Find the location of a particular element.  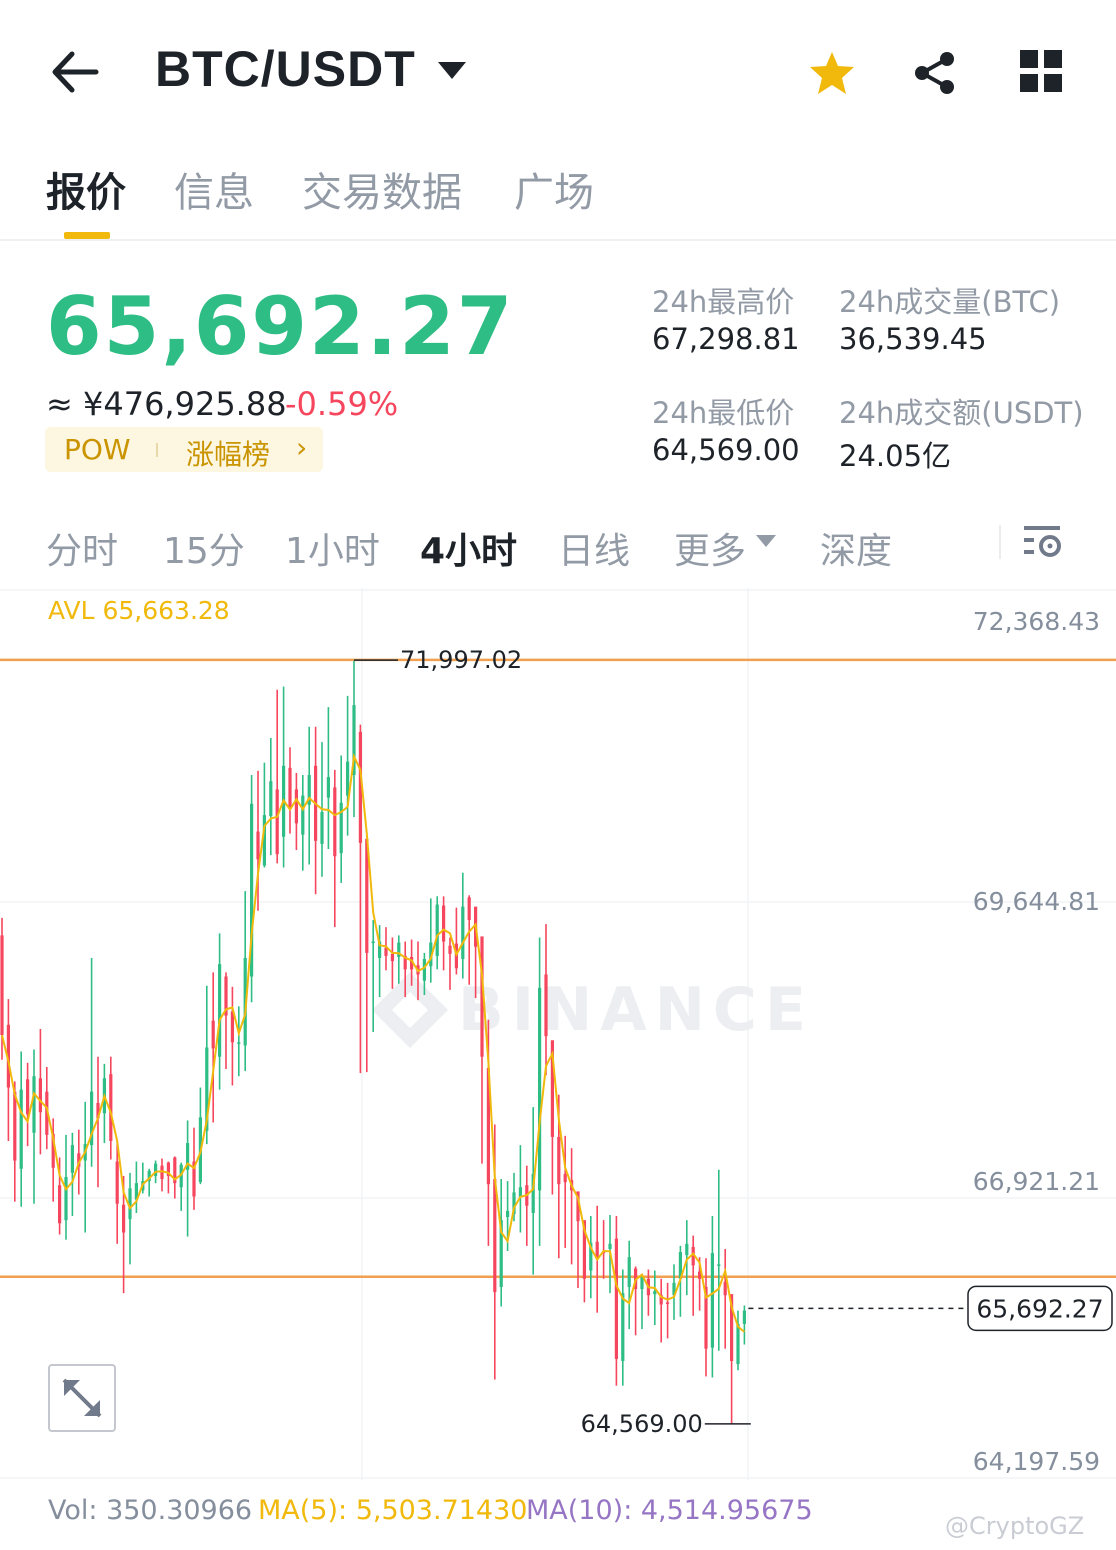

expand-icon is located at coordinates (82, 1398).